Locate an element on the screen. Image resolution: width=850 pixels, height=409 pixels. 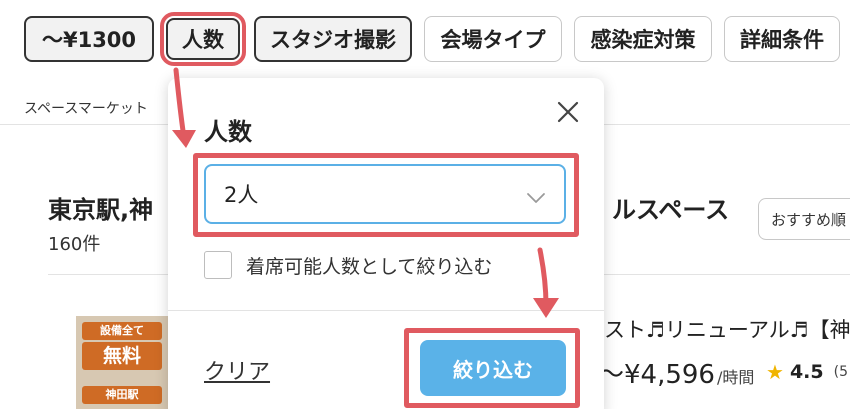
chevron-down-icon is located at coordinates (536, 198).